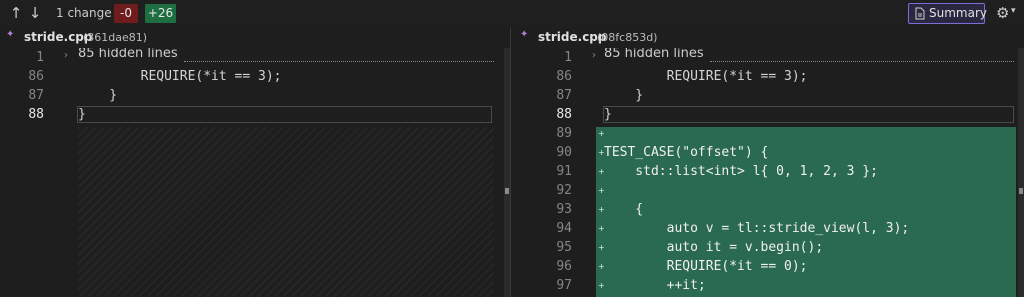 The height and width of the screenshot is (297, 1024). What do you see at coordinates (627, 37) in the screenshot?
I see `right-file-hash: (08fc853d)` at bounding box center [627, 37].